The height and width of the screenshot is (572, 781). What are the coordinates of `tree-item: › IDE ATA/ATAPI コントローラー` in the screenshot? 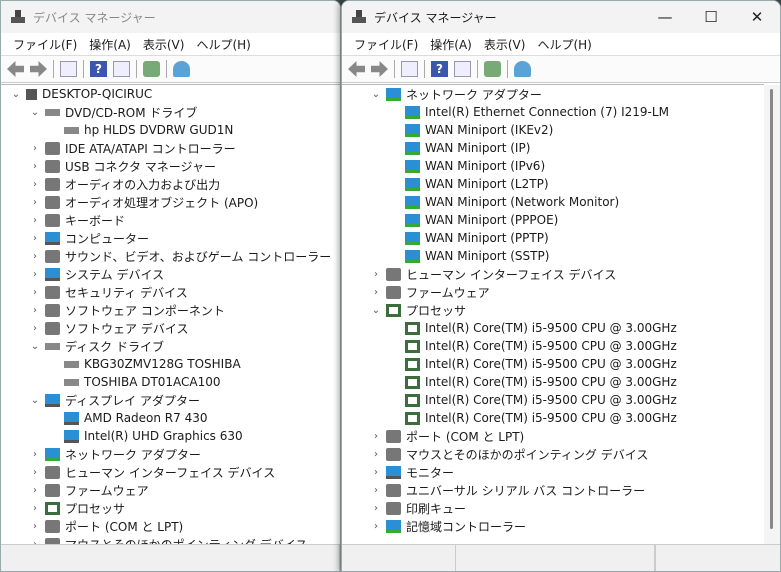 It's located at (170, 148).